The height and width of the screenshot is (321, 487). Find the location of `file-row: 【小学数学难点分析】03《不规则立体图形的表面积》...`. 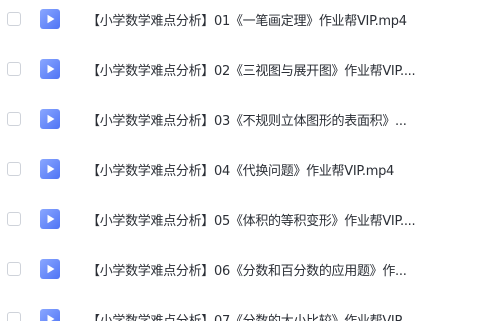

file-row: 【小学数学难点分析】03《不规则立体图形的表面积》... is located at coordinates (243, 119).